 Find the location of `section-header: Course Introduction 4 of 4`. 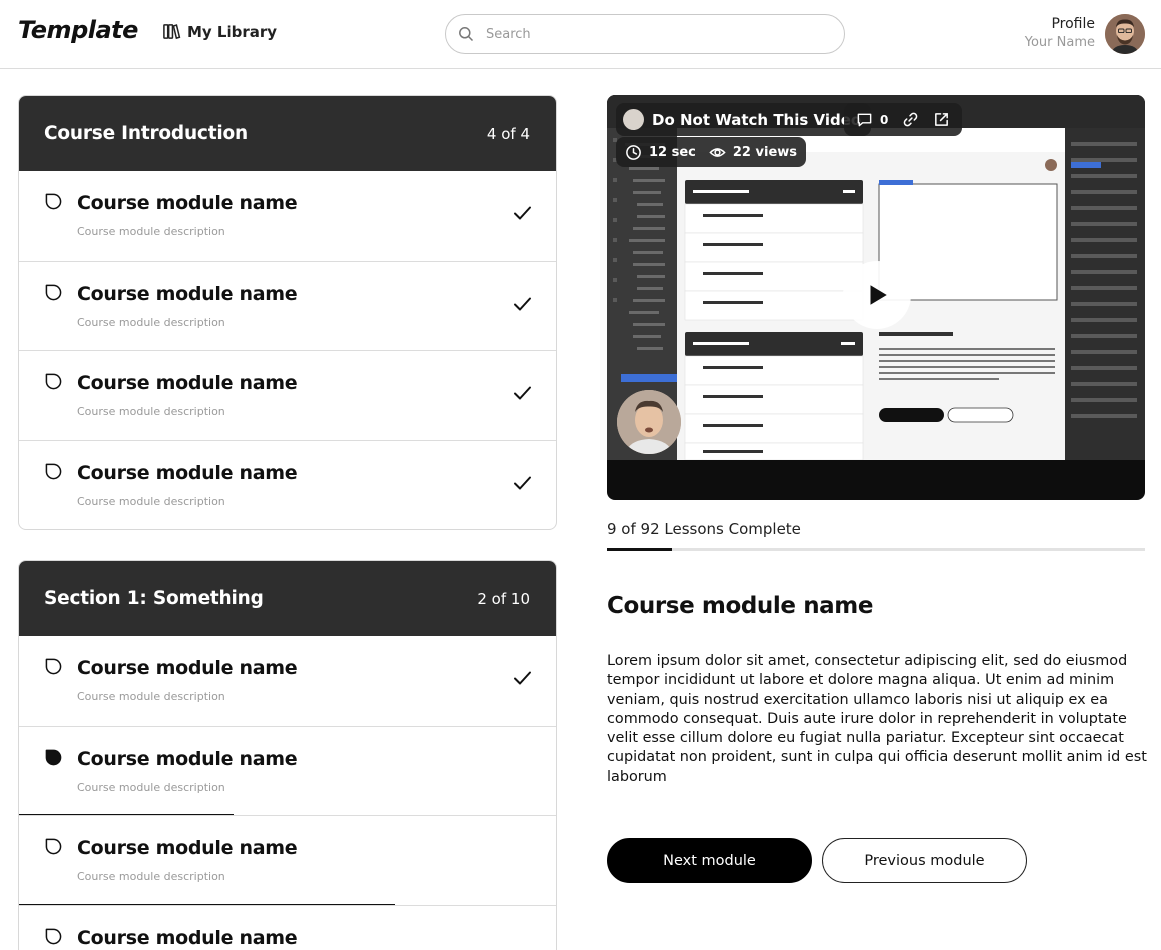

section-header: Course Introduction 4 of 4 is located at coordinates (287, 133).